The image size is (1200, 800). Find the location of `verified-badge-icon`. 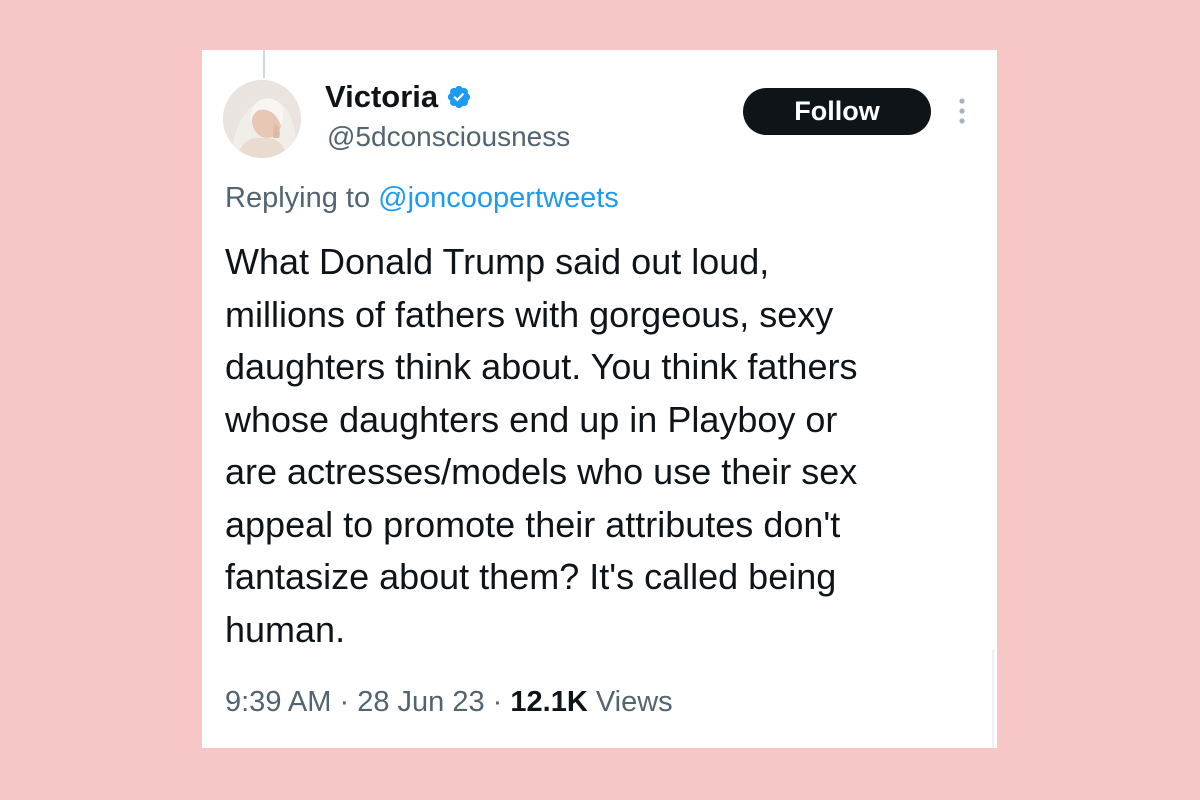

verified-badge-icon is located at coordinates (459, 97).